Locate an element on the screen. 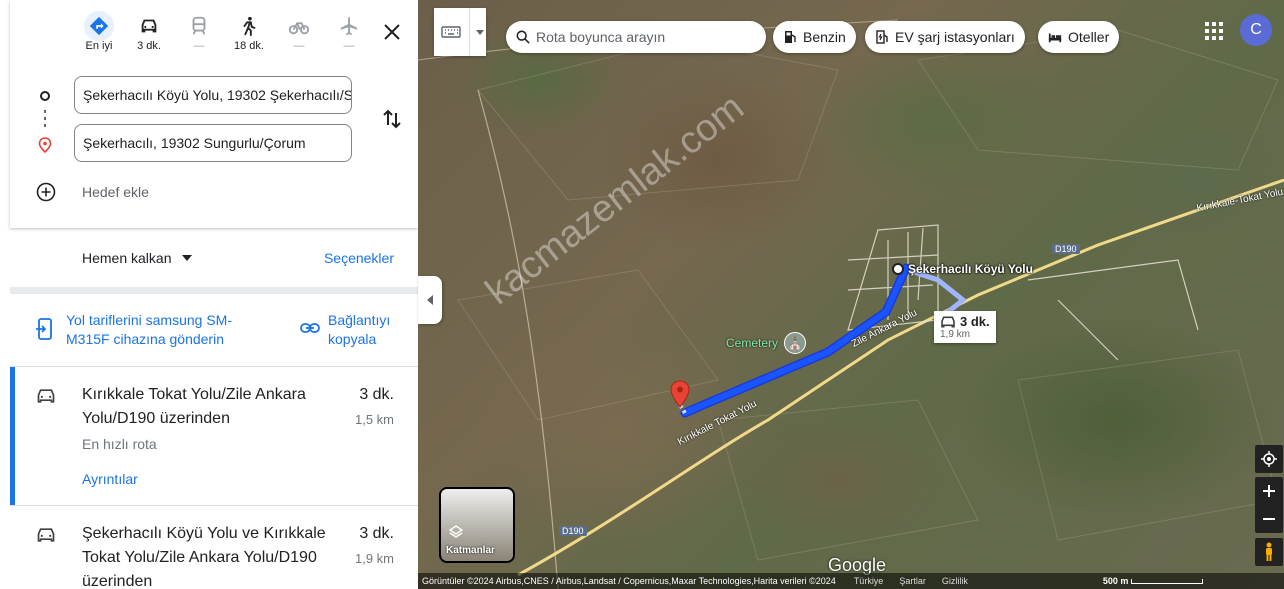 The image size is (1284, 589). zoom-in-button is located at coordinates (1269, 491).